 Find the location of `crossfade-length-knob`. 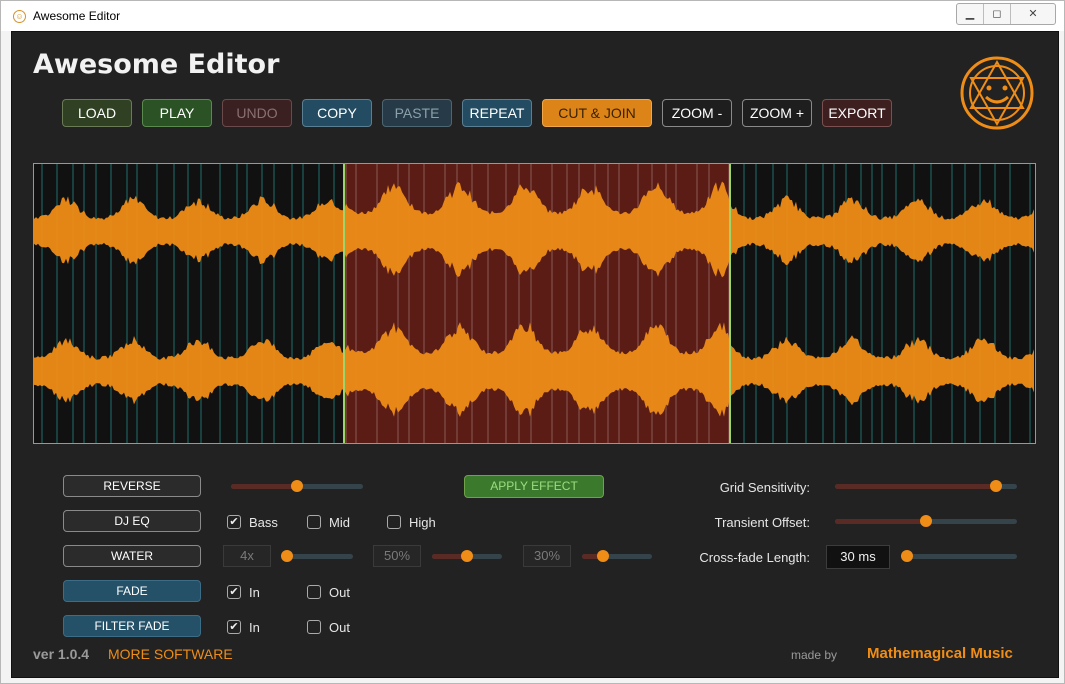

crossfade-length-knob is located at coordinates (907, 556).